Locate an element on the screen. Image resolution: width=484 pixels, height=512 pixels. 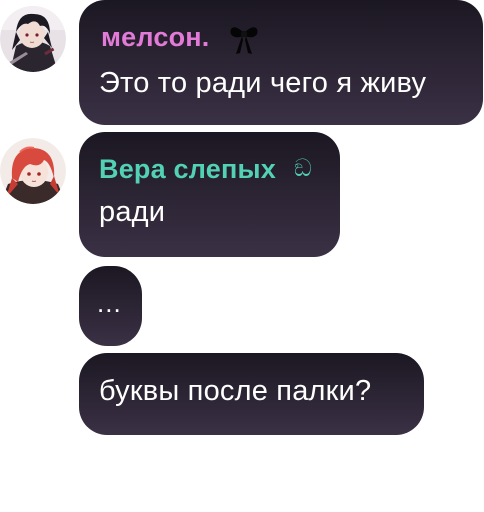
author-badge: ඞ is located at coordinates (303, 168).